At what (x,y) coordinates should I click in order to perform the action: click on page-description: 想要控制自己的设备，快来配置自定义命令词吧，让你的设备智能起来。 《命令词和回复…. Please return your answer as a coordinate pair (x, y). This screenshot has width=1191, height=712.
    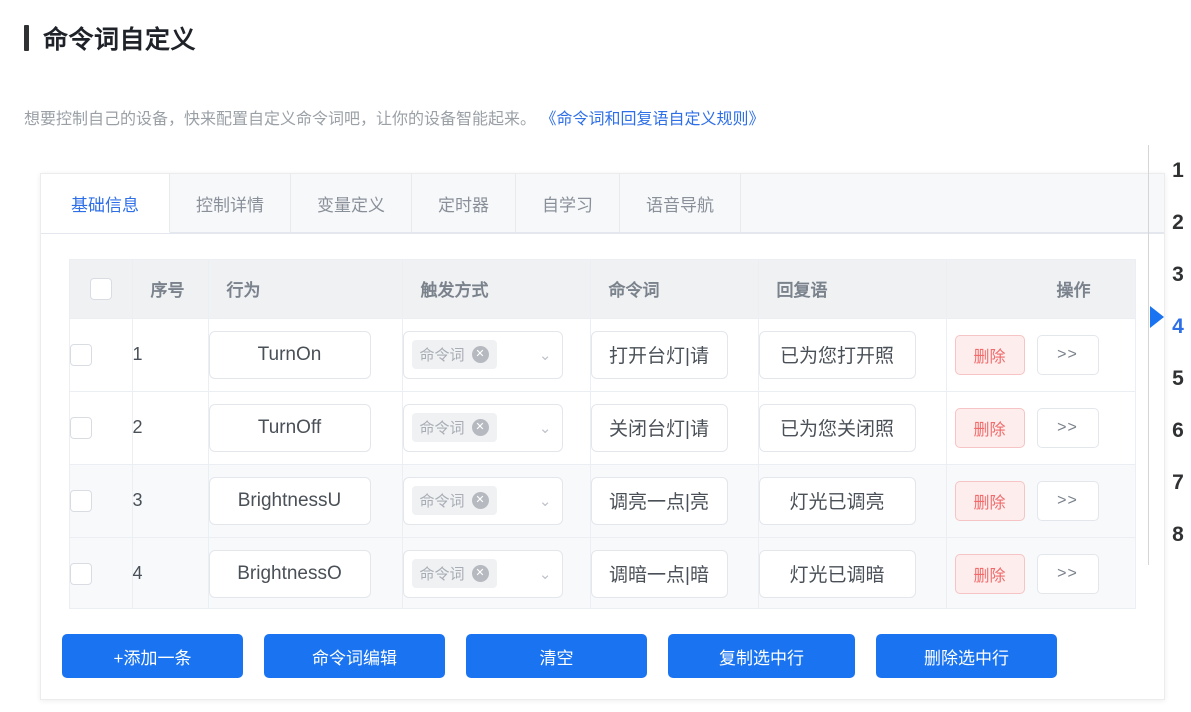
    Looking at the image, I should click on (394, 117).